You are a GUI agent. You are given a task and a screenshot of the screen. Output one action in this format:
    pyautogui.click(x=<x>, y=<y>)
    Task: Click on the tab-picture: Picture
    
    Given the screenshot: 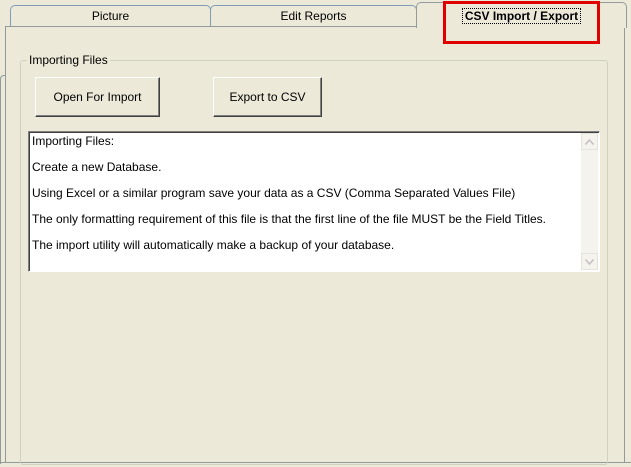 What is the action you would take?
    pyautogui.click(x=110, y=15)
    